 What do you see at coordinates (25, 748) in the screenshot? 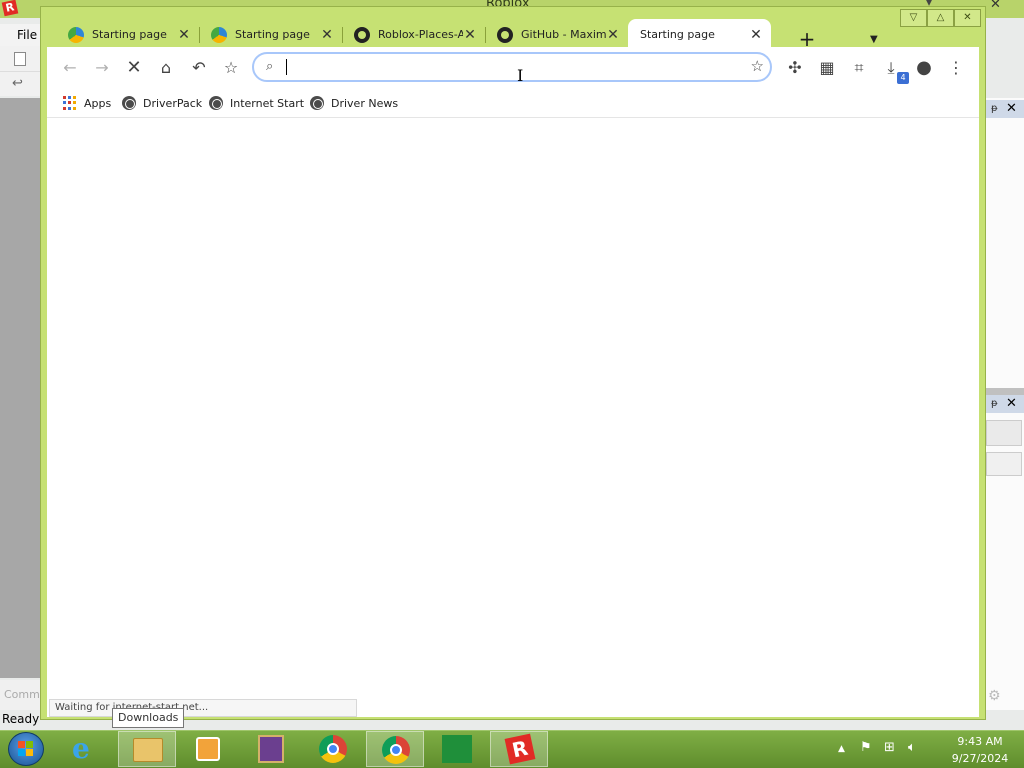
I see `windows-logo-icon` at bounding box center [25, 748].